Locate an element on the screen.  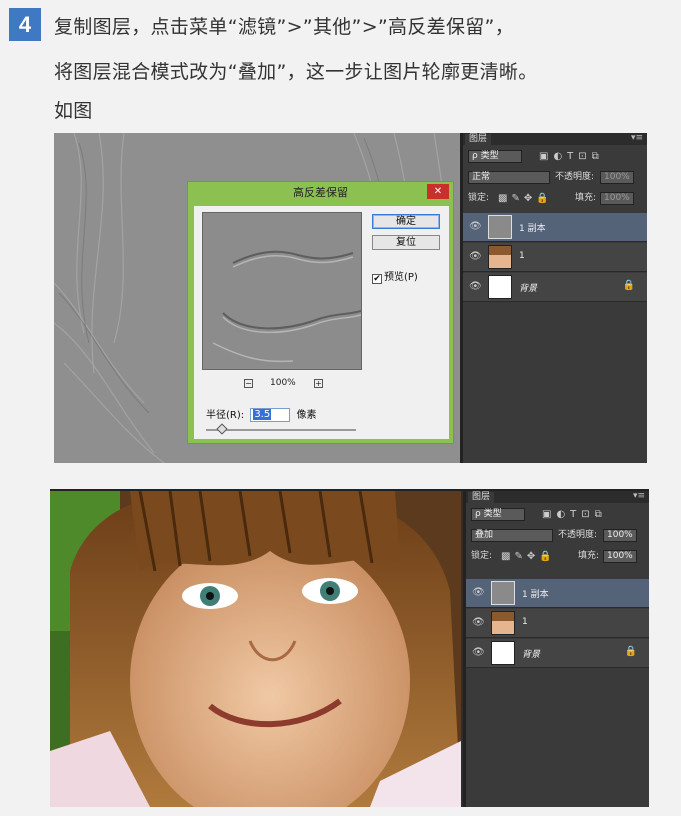
ok-button: 确定 is located at coordinates (406, 221).